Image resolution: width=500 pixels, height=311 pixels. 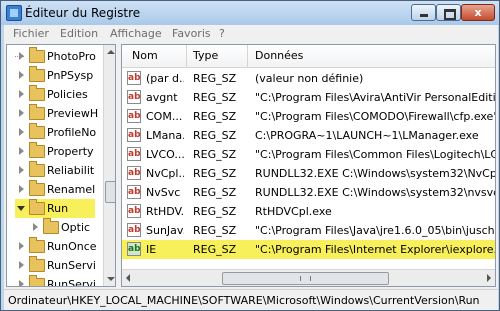 I want to click on menu-edition: Edition, so click(x=79, y=33).